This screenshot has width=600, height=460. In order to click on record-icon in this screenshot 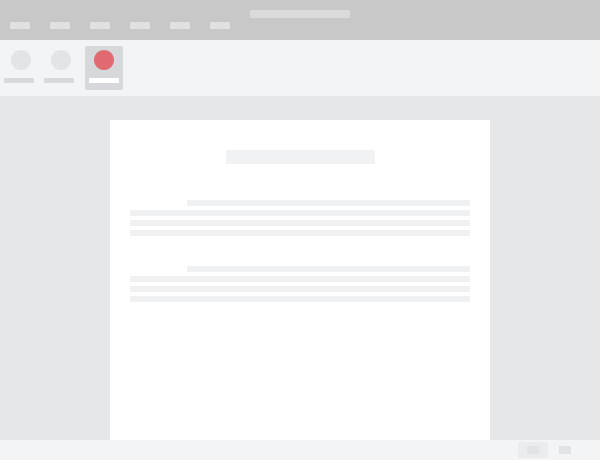, I will do `click(104, 60)`.